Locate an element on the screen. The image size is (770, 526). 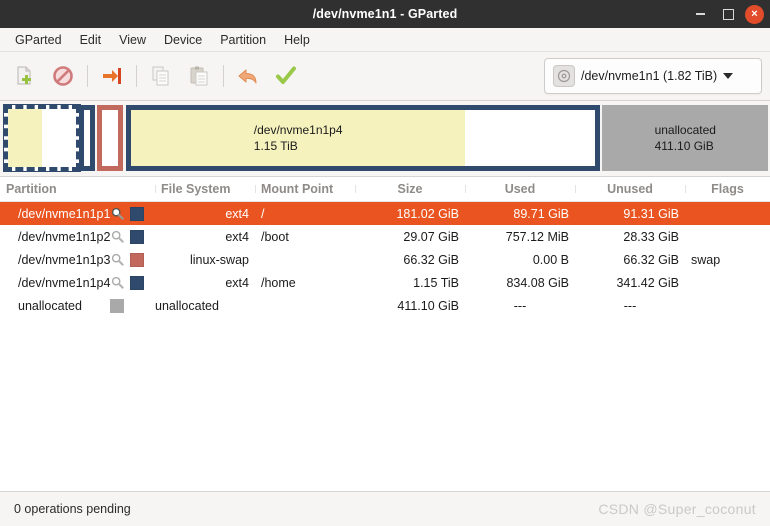
delete-partition-button is located at coordinates (63, 76).